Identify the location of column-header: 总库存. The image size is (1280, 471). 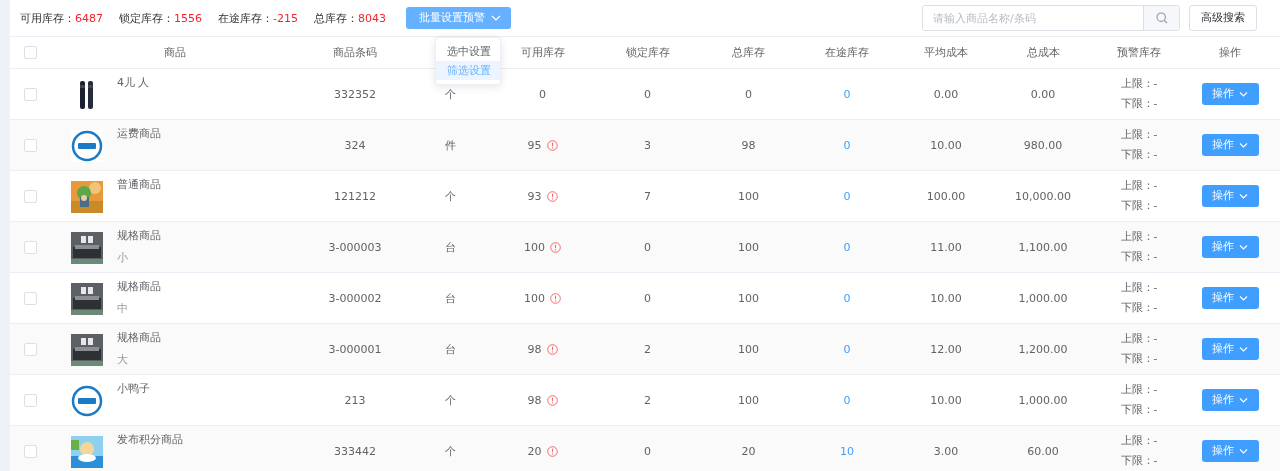
(748, 52).